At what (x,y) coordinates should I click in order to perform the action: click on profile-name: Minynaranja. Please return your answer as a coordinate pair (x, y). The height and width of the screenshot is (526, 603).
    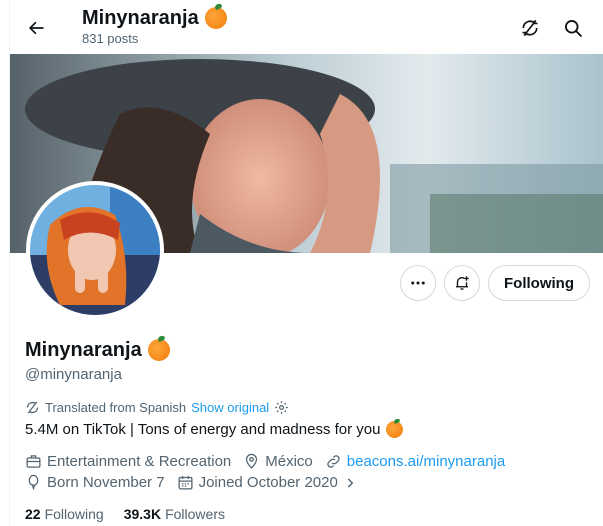
    Looking at the image, I should click on (83, 350).